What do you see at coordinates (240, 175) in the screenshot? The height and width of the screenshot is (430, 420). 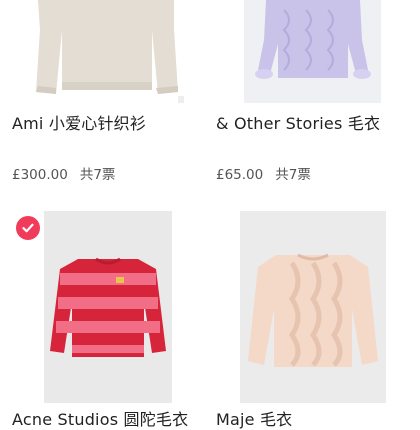 I see `product-price: £65.00` at bounding box center [240, 175].